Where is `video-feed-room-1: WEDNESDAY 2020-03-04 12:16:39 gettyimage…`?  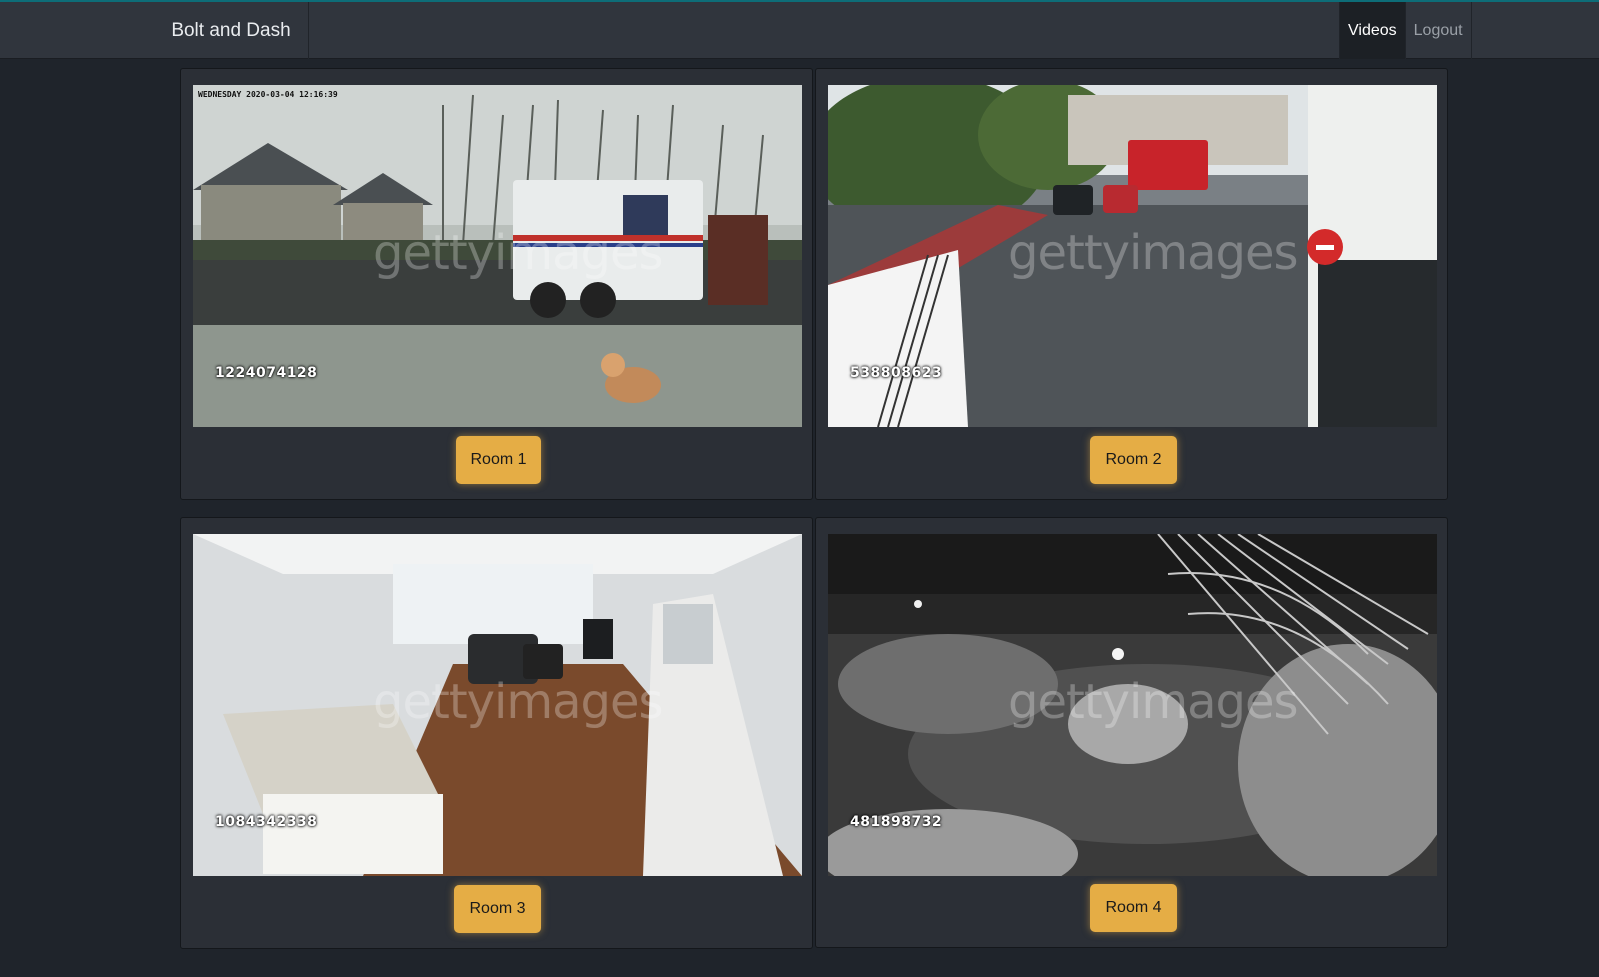 video-feed-room-1: WEDNESDAY 2020-03-04 12:16:39 gettyimage… is located at coordinates (497, 256).